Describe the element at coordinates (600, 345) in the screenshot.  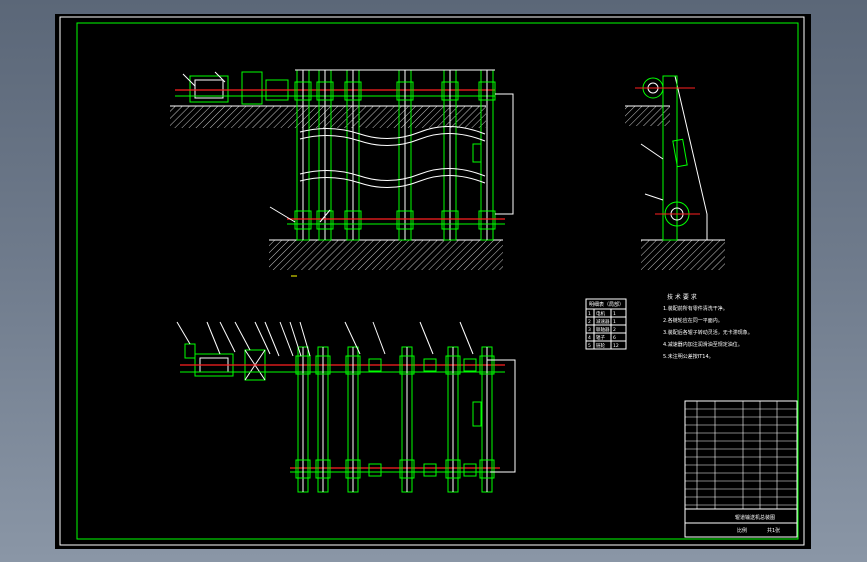
I see `parts-table-cell: 链轮` at that location.